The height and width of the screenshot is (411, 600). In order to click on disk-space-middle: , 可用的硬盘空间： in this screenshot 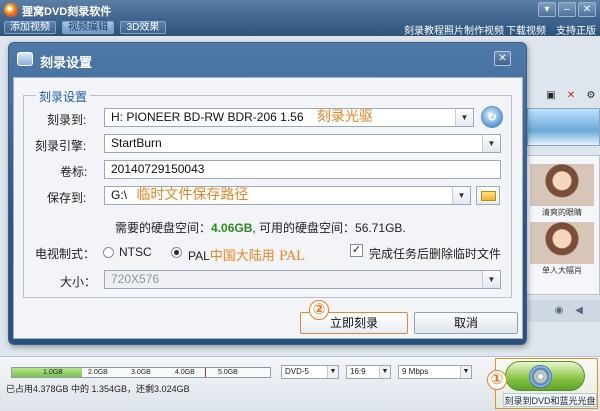, I will do `click(304, 228)`.